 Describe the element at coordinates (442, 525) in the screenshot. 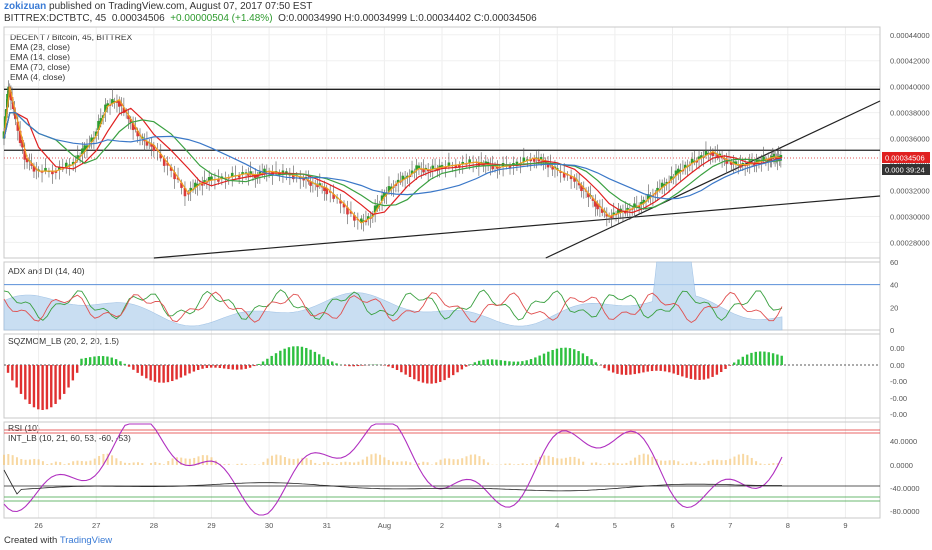

I see `x-tick-label: 2` at that location.